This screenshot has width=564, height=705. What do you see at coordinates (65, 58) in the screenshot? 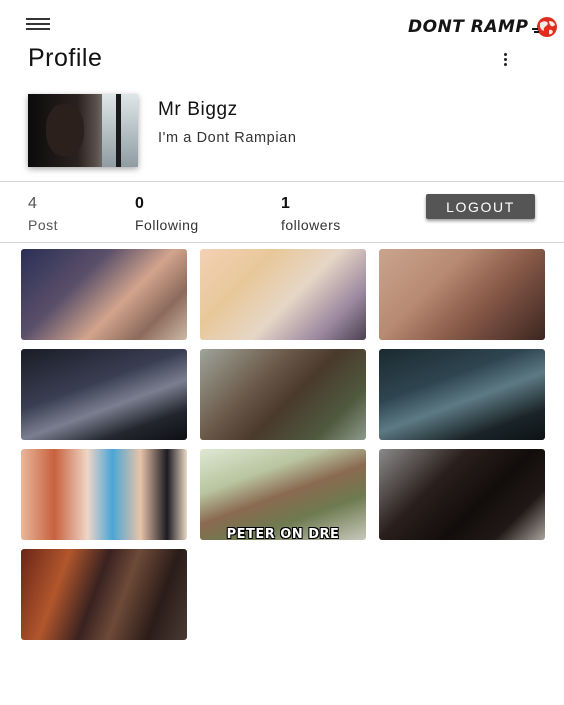
I see `page-title: Profile` at bounding box center [65, 58].